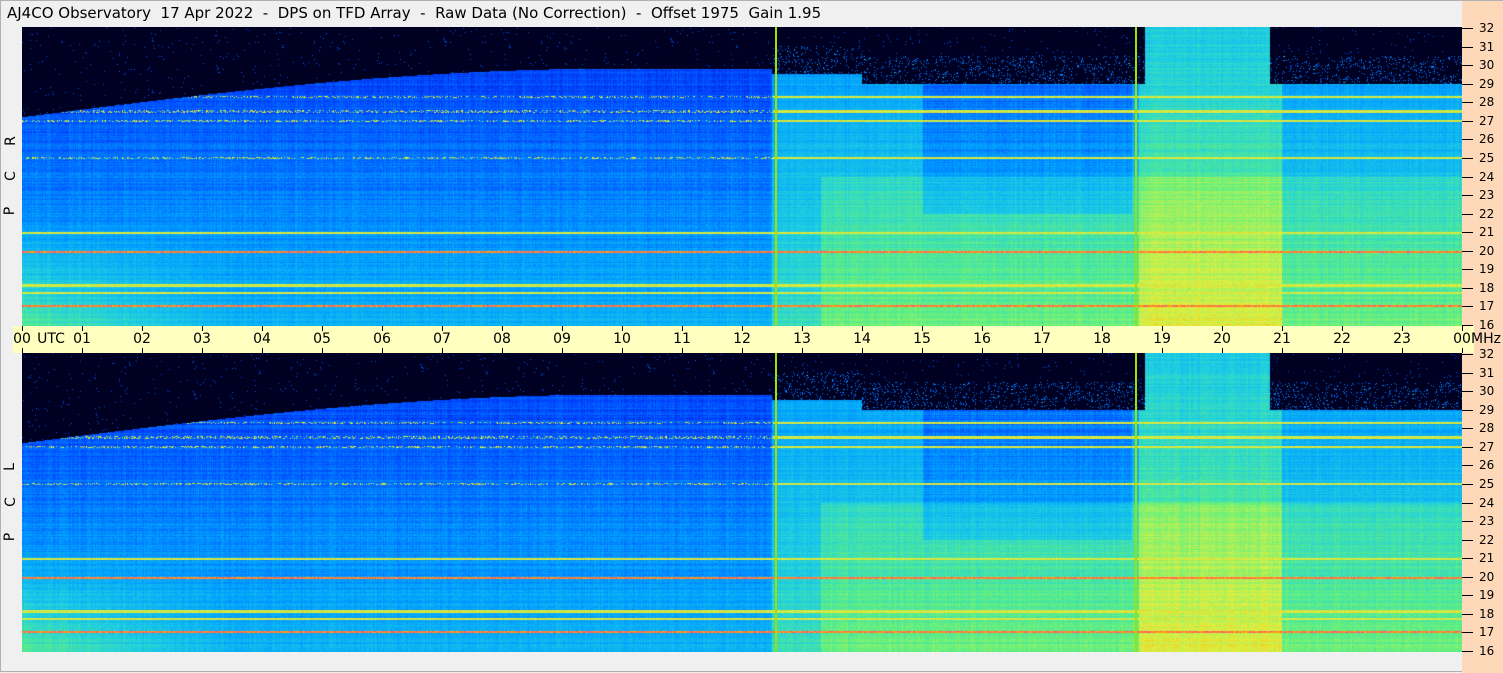 Image resolution: width=1503 pixels, height=673 pixels. I want to click on time-tick-label: 02, so click(142, 339).